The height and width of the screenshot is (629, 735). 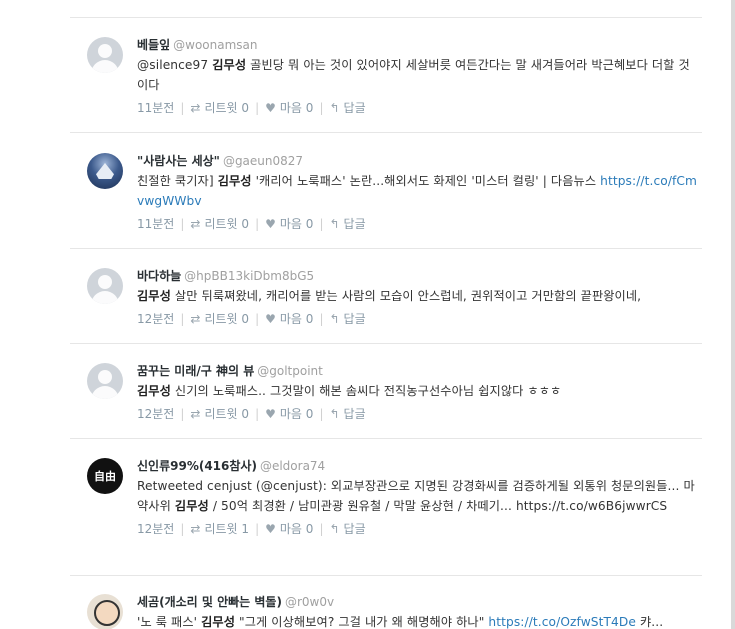 I want to click on scrollbar-thumb, so click(x=733, y=314).